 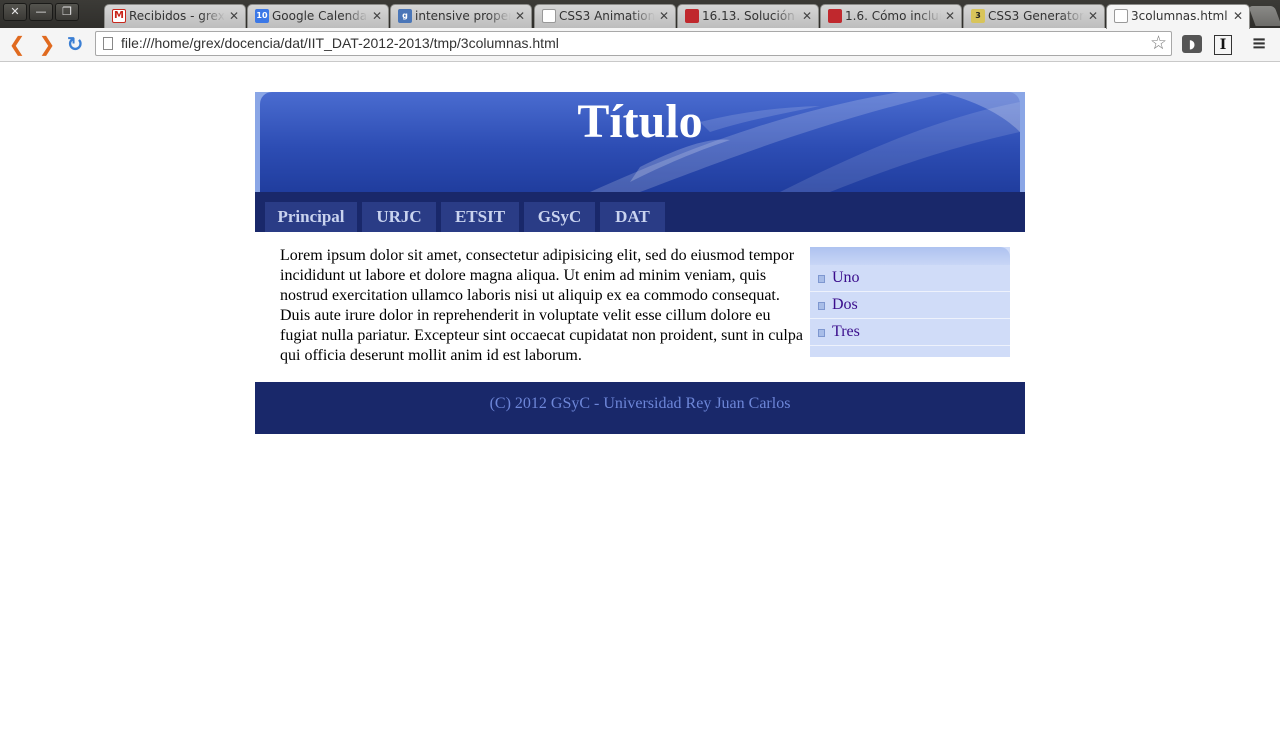 I want to click on window-close-button: ✕, so click(x=15, y=12).